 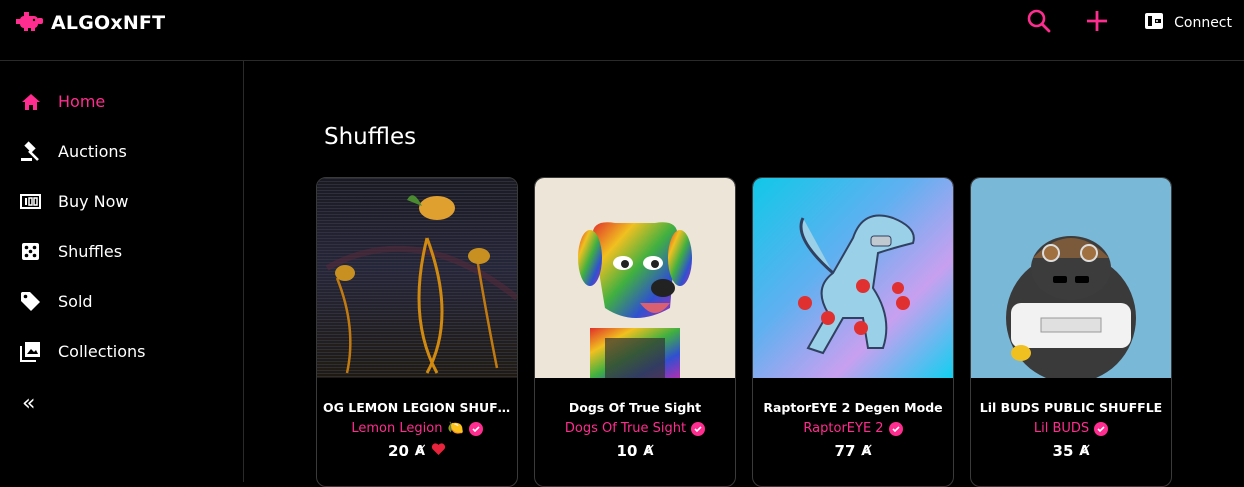 I want to click on card-title: Dogs Of True Sight, so click(x=635, y=407).